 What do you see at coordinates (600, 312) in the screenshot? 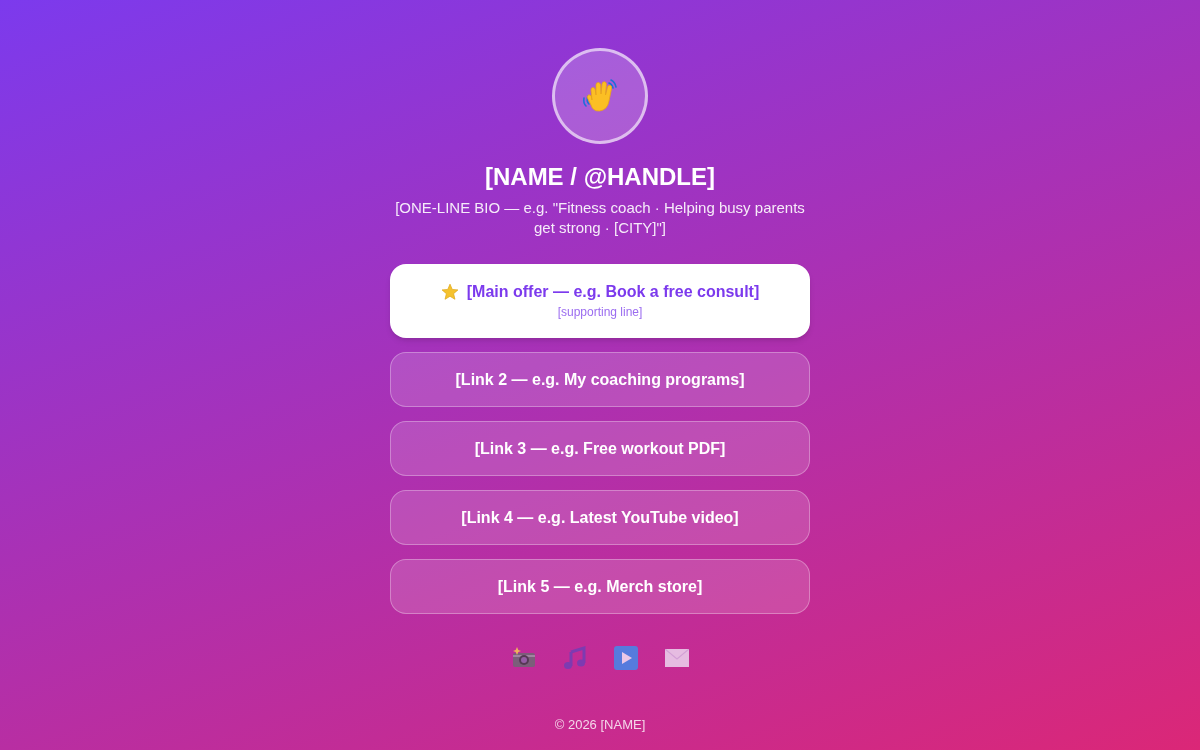
I see `link-subtitle: [supporting line]` at bounding box center [600, 312].